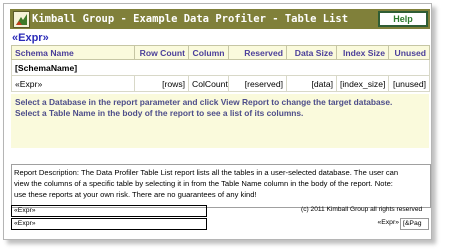 This screenshot has height=249, width=449. Describe the element at coordinates (208, 52) in the screenshot. I see `col-column: Column` at that location.